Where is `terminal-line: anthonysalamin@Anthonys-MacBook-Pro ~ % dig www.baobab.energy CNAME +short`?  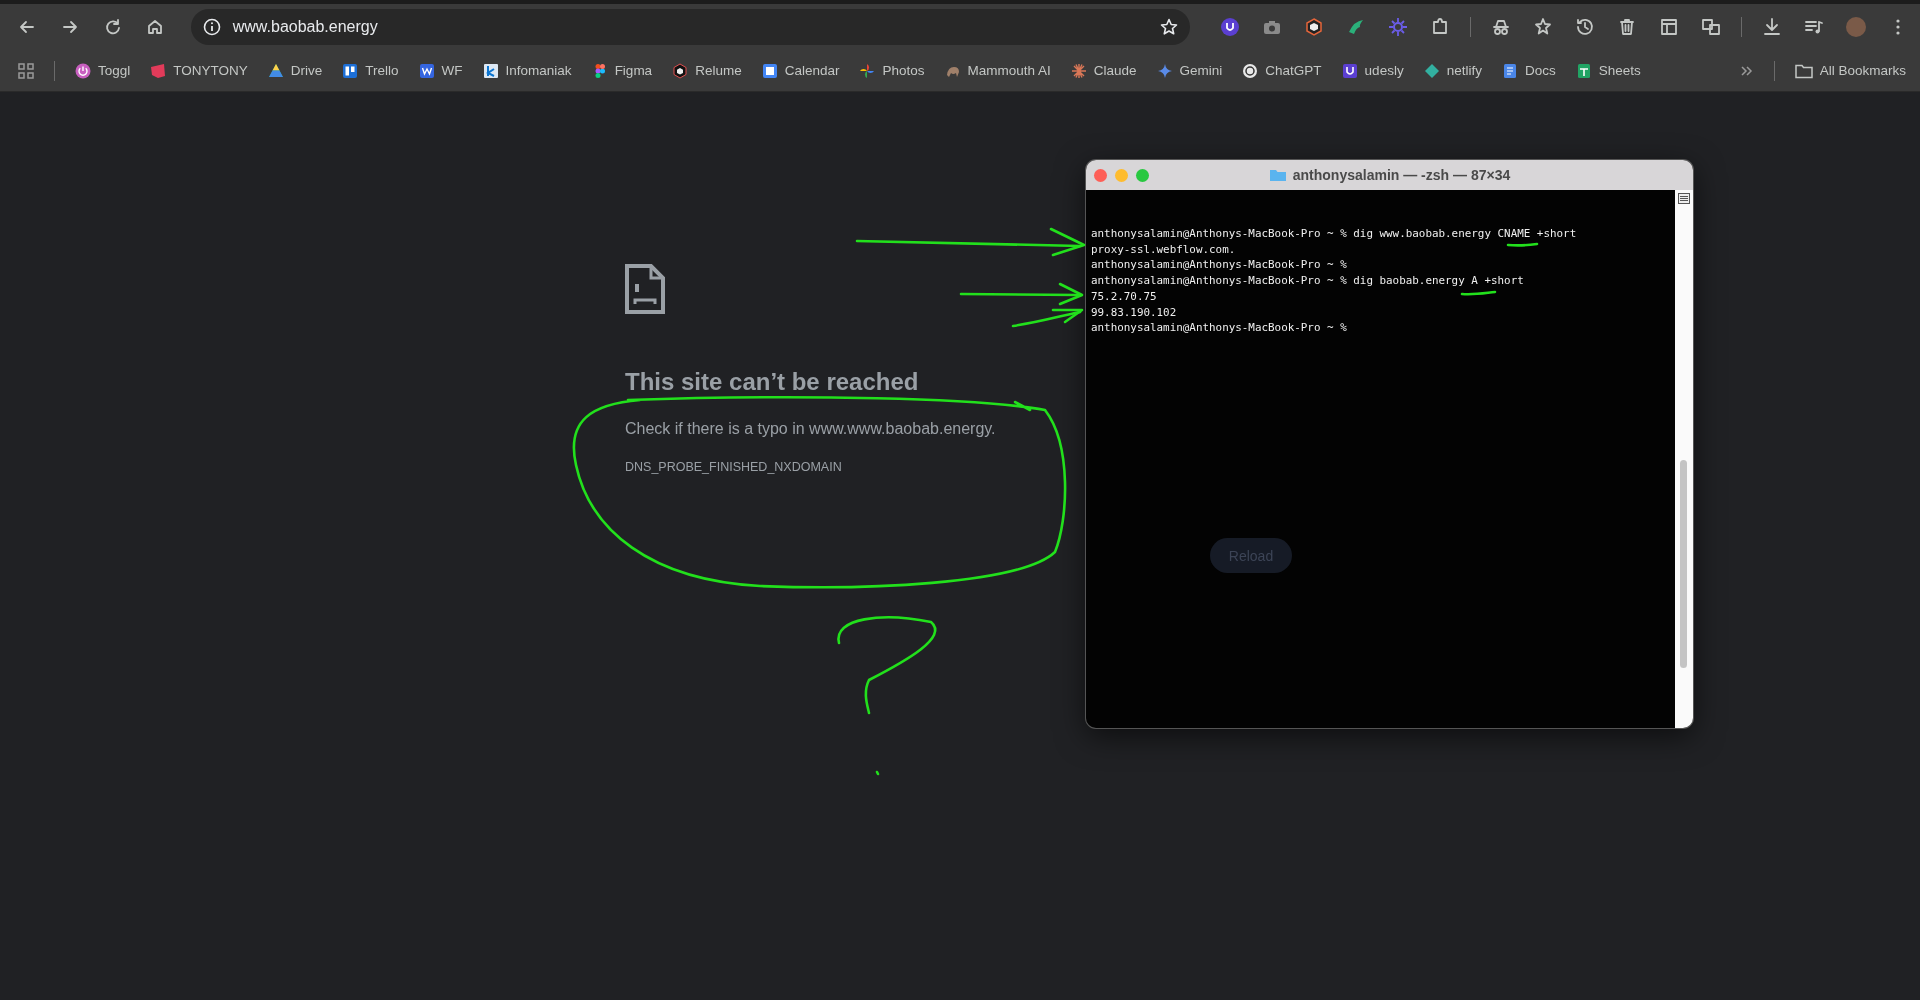
terminal-line: anthonysalamin@Anthonys-MacBook-Pro ~ % dig www.baobab.energy CNAME +short is located at coordinates (1334, 234).